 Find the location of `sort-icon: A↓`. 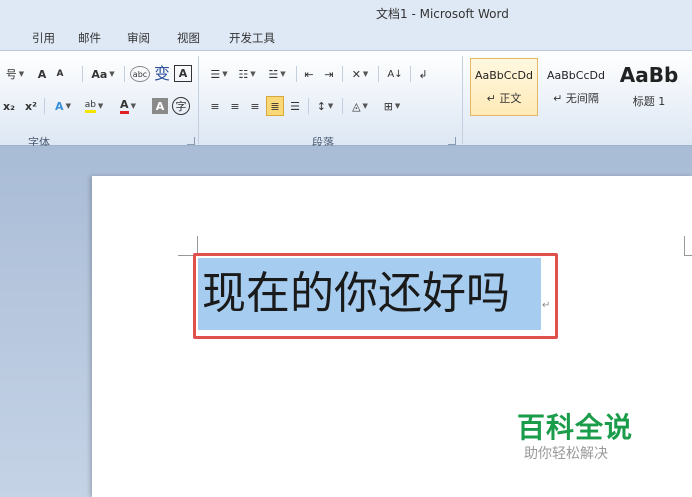

sort-icon: A↓ is located at coordinates (395, 74).